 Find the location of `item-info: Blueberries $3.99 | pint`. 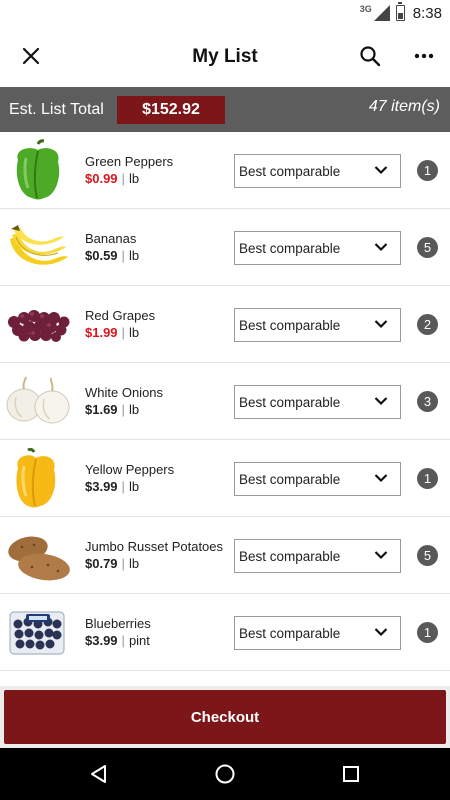

item-info: Blueberries $3.99 | pint is located at coordinates (155, 632).